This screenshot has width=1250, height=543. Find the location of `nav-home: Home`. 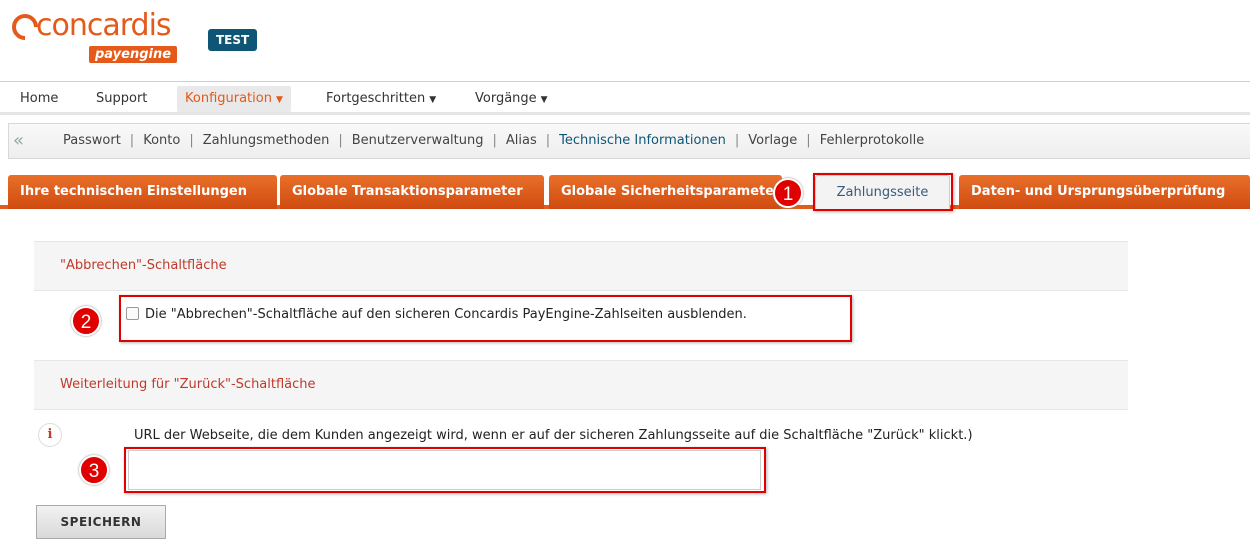

nav-home: Home is located at coordinates (39, 99).